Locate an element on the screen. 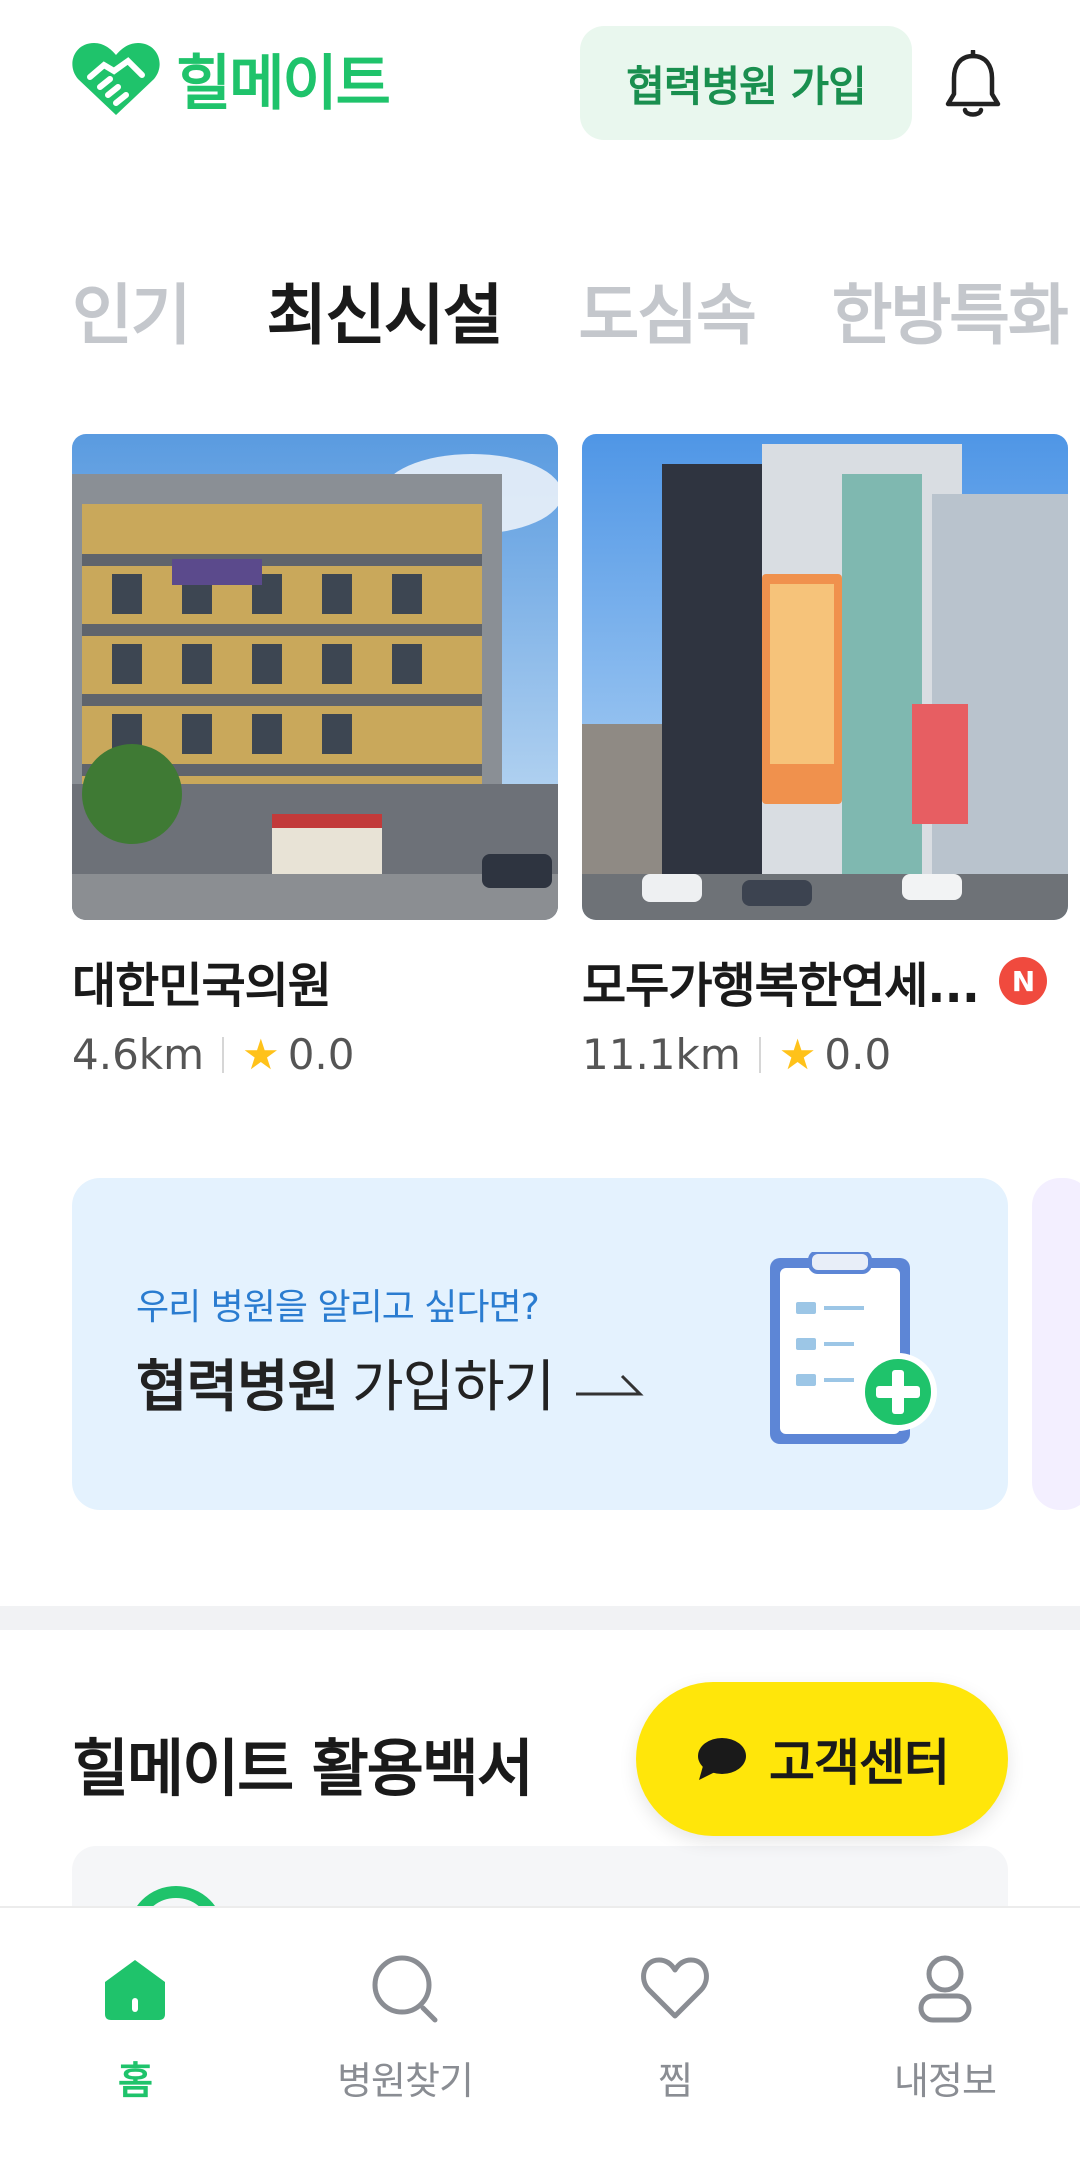 The image size is (1080, 2176). arrow-right-icon is located at coordinates (610, 1384).